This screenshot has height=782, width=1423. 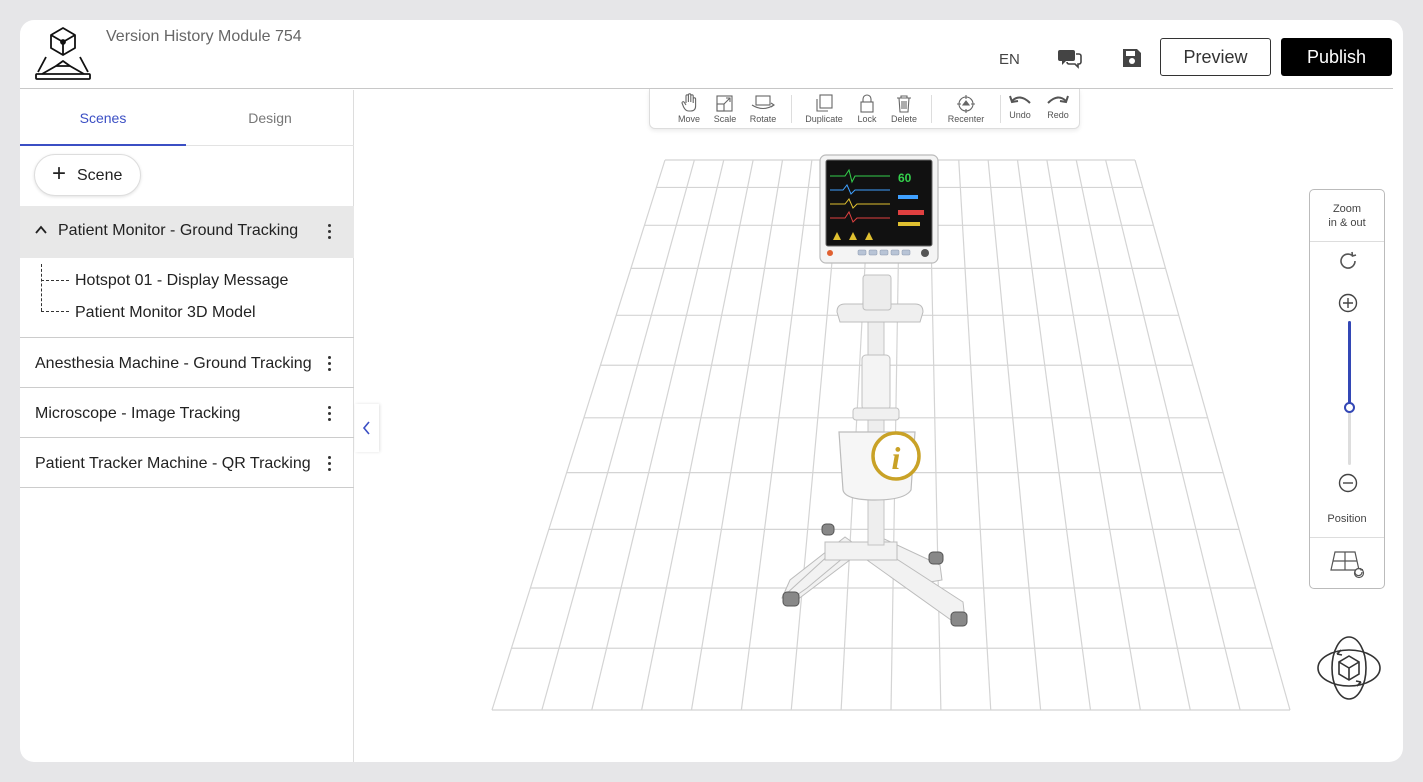 What do you see at coordinates (1348, 303) in the screenshot?
I see `plus-circle-icon` at bounding box center [1348, 303].